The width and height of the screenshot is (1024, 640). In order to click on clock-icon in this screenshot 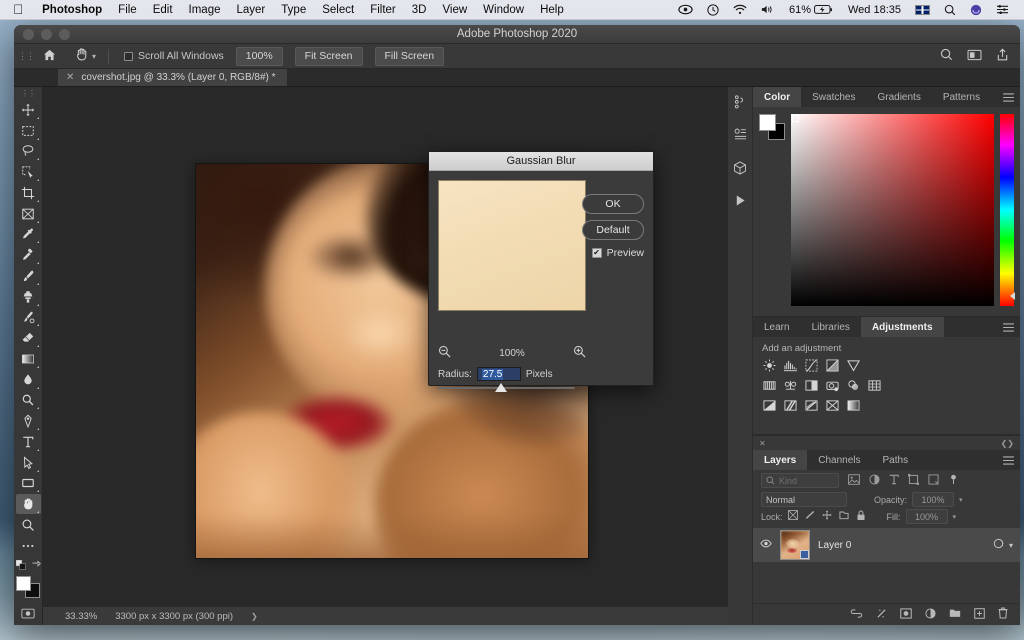, I will do `click(713, 9)`.